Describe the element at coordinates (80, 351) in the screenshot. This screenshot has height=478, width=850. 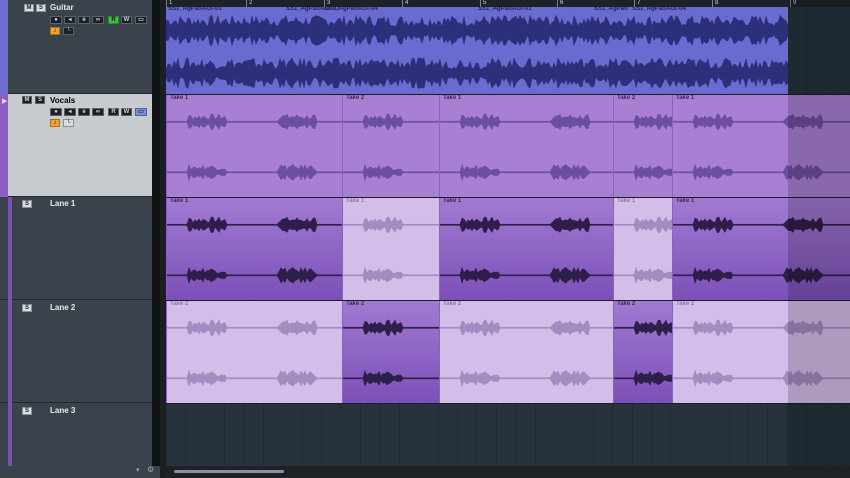
I see `lane-header-2: S Lane 2` at that location.